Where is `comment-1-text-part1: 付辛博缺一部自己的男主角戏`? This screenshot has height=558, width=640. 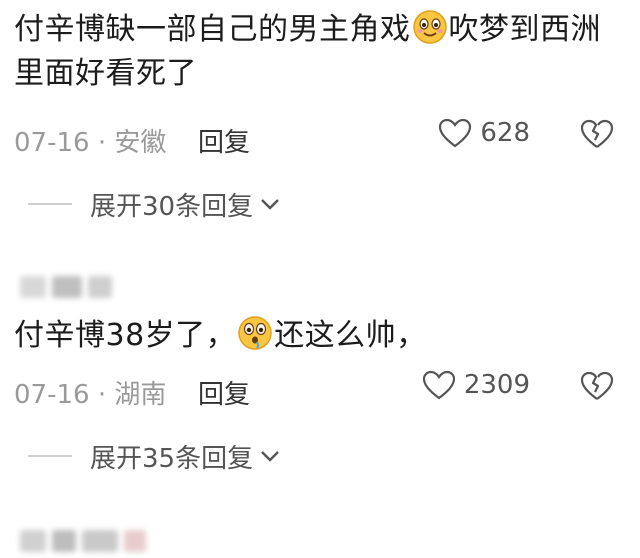
comment-1-text-part1: 付辛博缺一部自己的男主角戏 is located at coordinates (212, 29).